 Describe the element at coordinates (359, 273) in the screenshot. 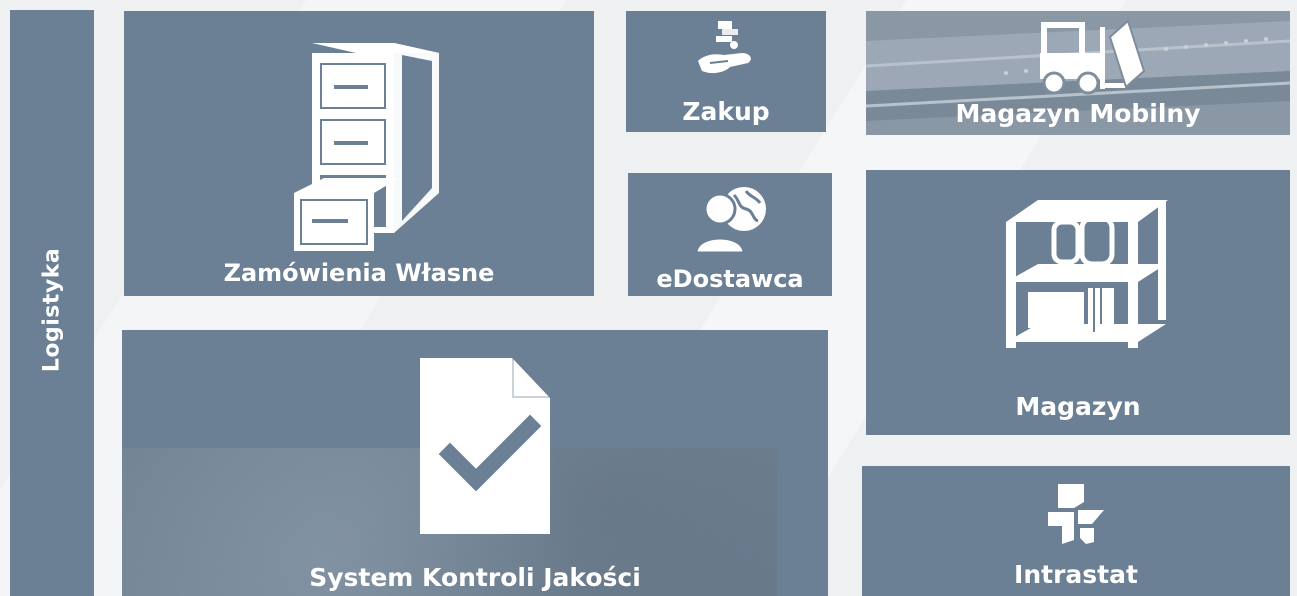

I see `tile-label: Zamówienia Własne` at that location.